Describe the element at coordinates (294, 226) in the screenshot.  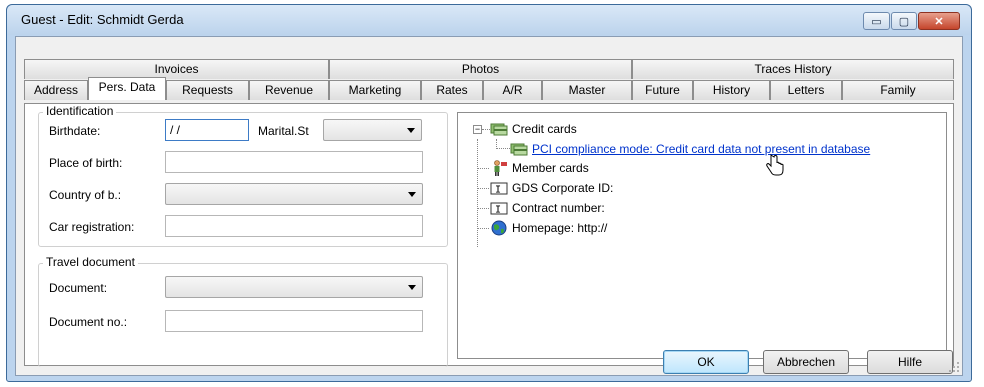
I see `car-registration-input` at that location.